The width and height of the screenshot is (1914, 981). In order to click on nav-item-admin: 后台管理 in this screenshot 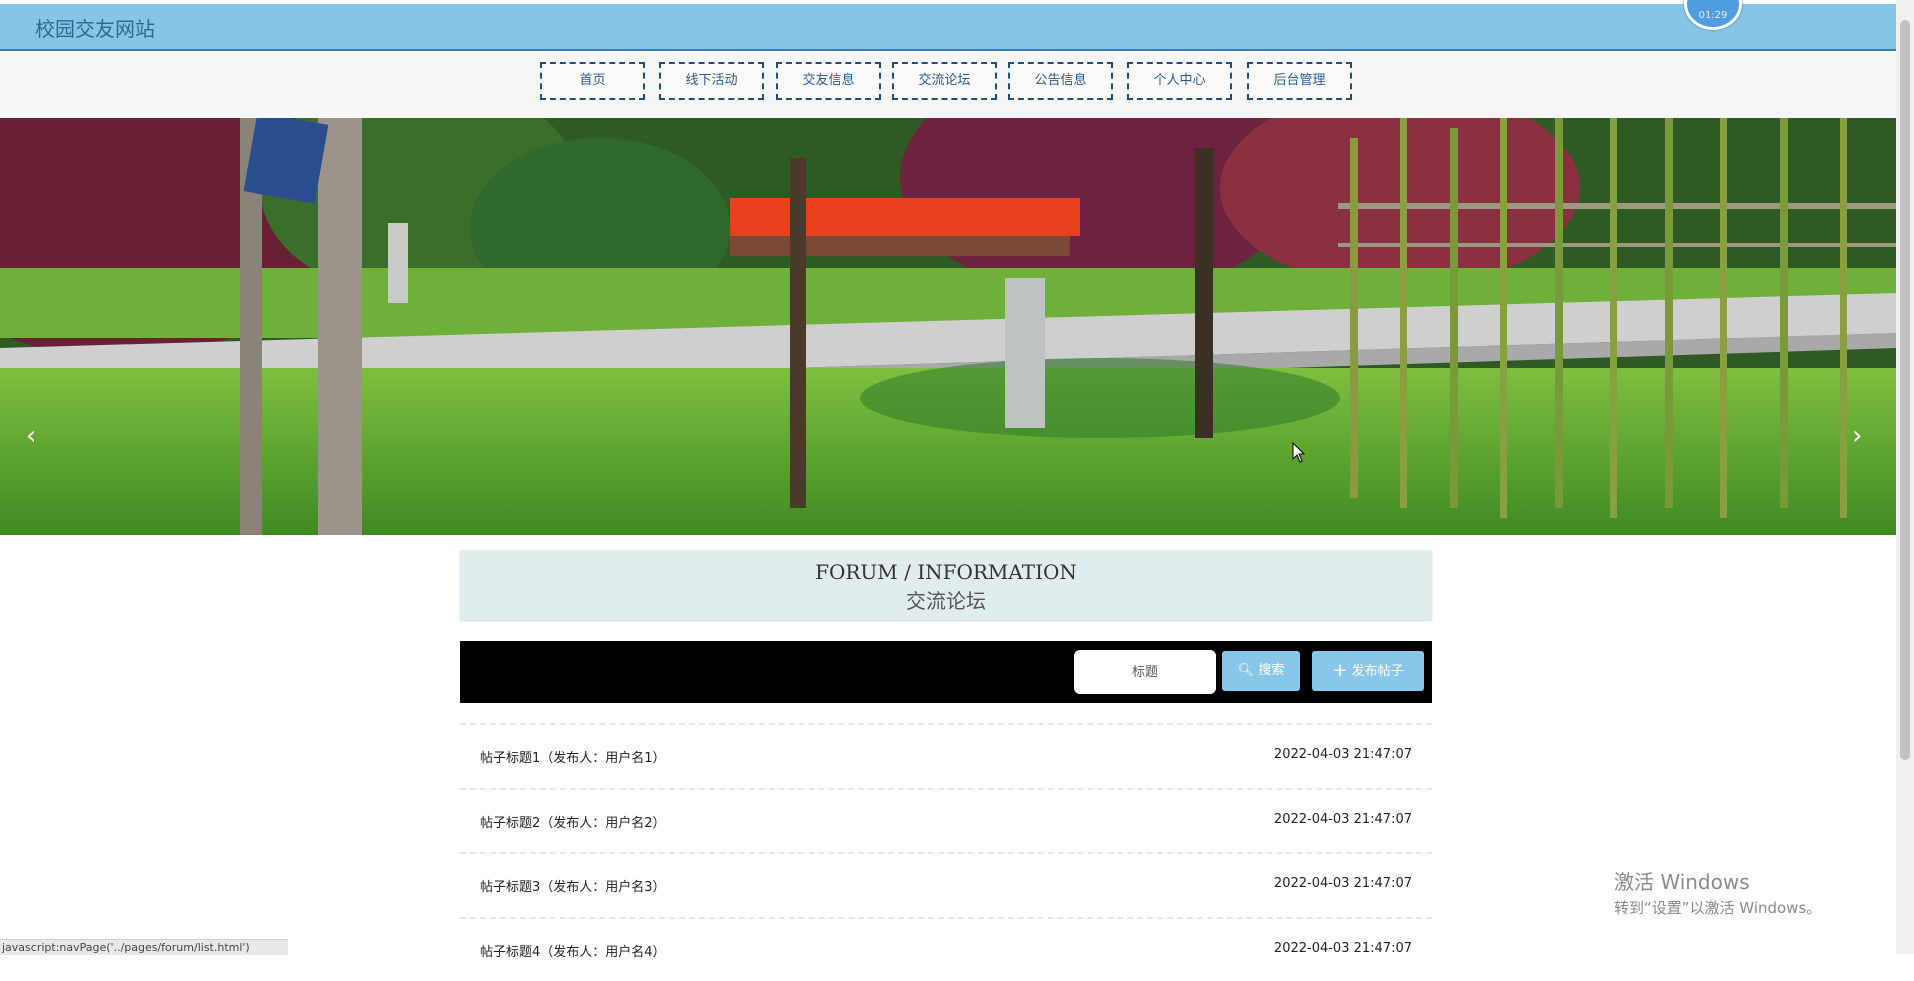, I will do `click(1299, 81)`.